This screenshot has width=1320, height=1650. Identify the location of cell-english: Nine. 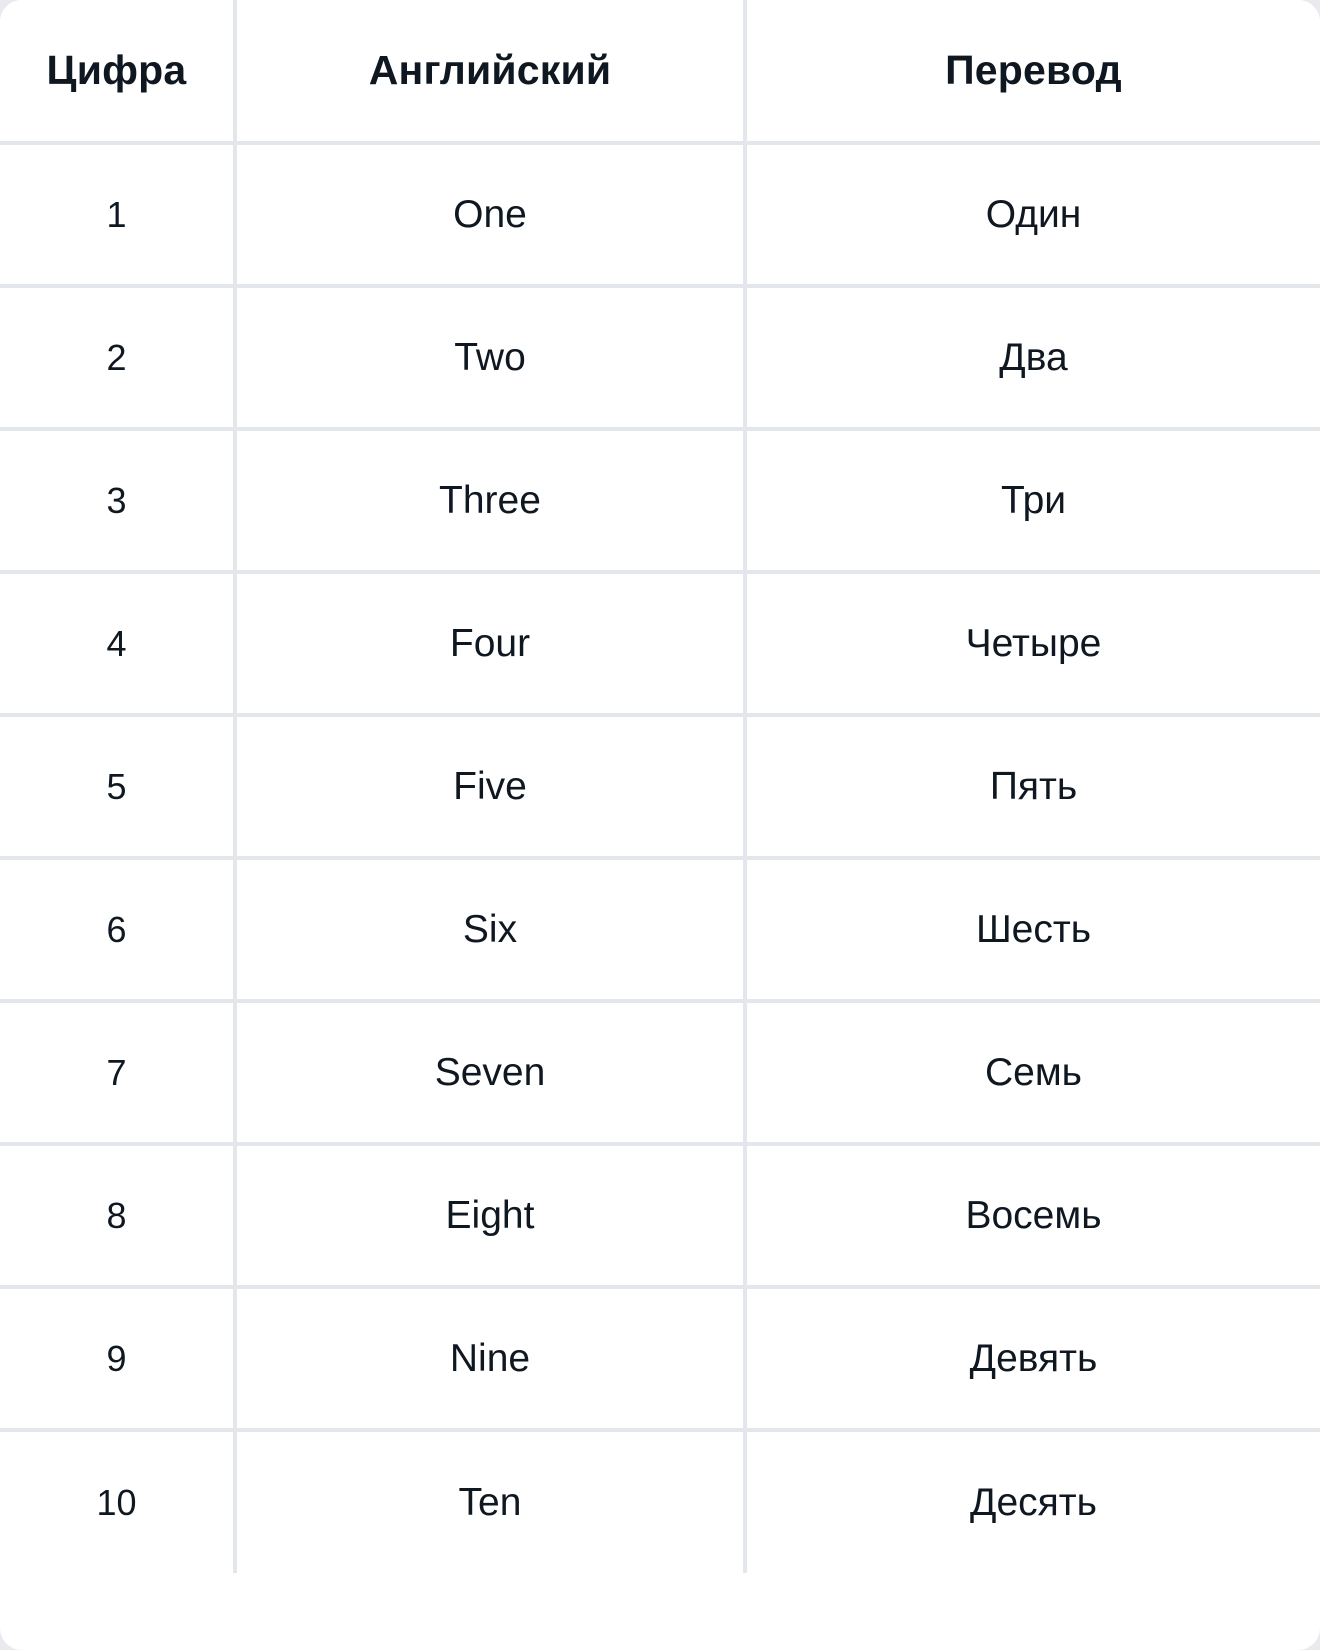
(491, 1359).